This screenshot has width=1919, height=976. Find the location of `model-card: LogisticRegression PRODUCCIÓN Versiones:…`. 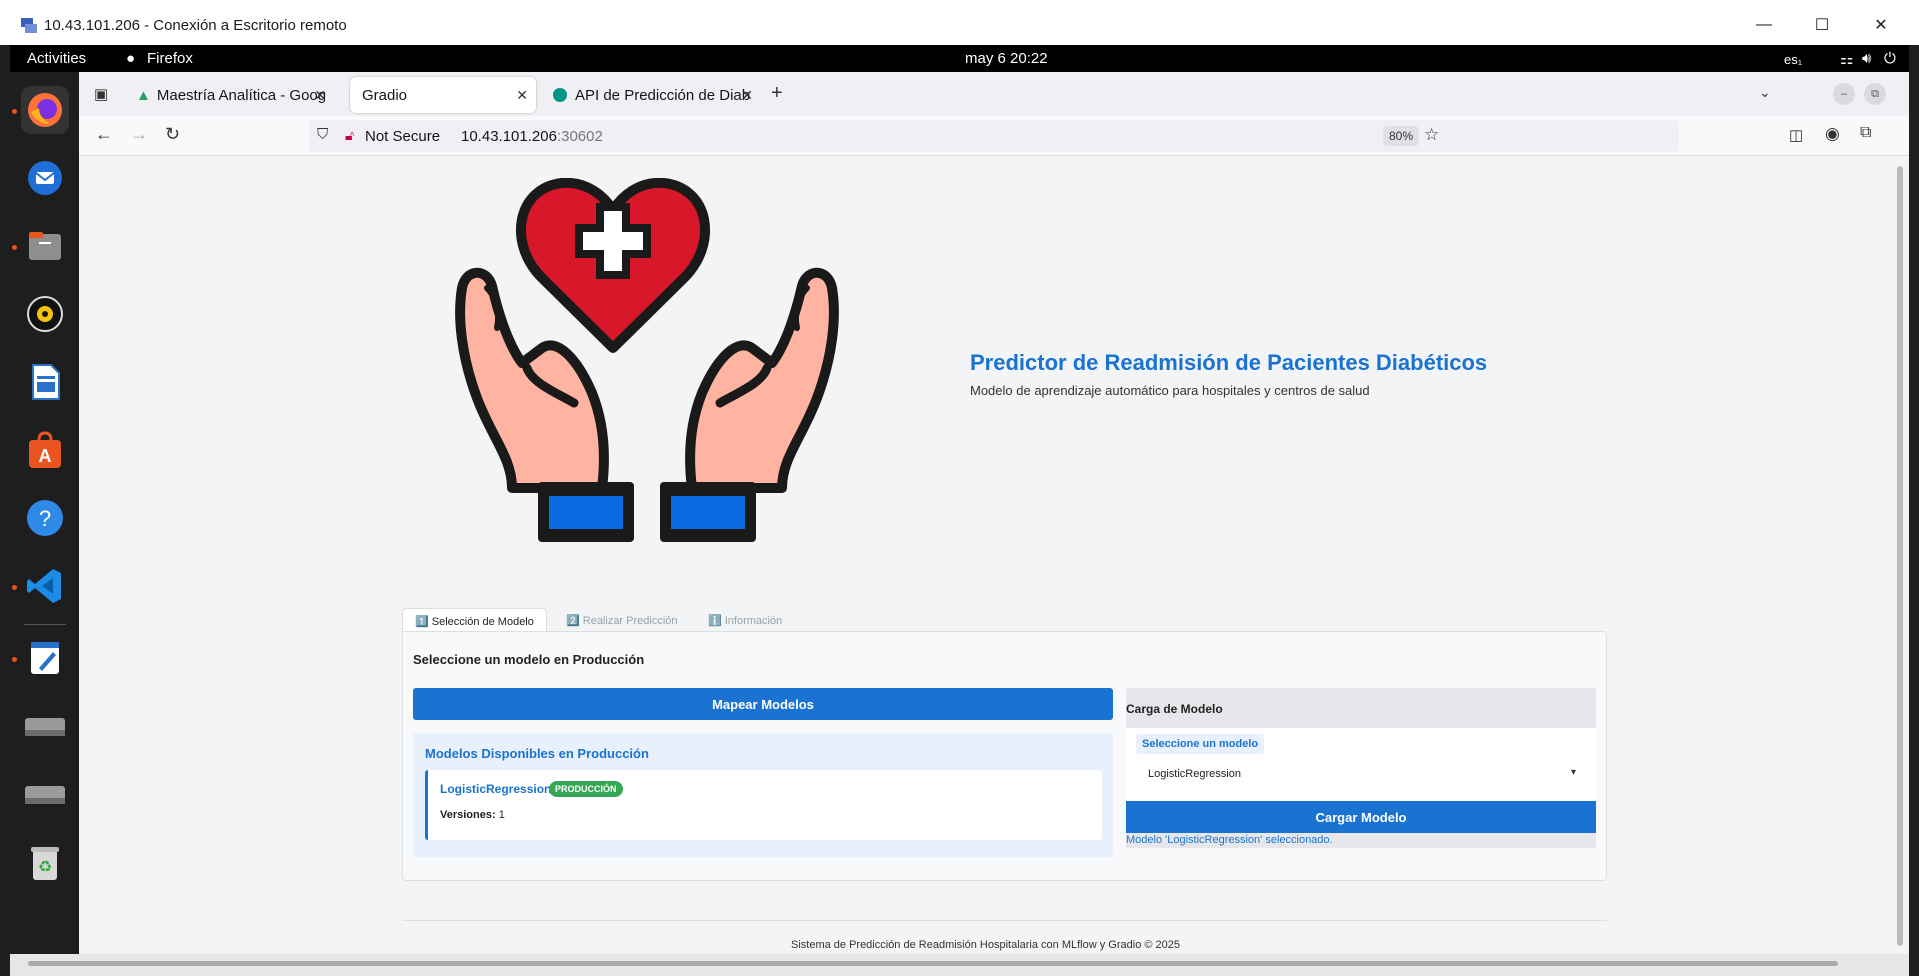

model-card: LogisticRegression PRODUCCIÓN Versiones:… is located at coordinates (763, 805).